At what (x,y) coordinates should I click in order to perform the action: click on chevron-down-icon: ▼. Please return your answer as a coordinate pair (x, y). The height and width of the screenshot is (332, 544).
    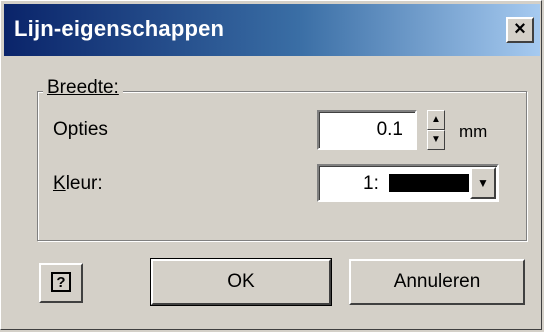
    Looking at the image, I should click on (483, 183).